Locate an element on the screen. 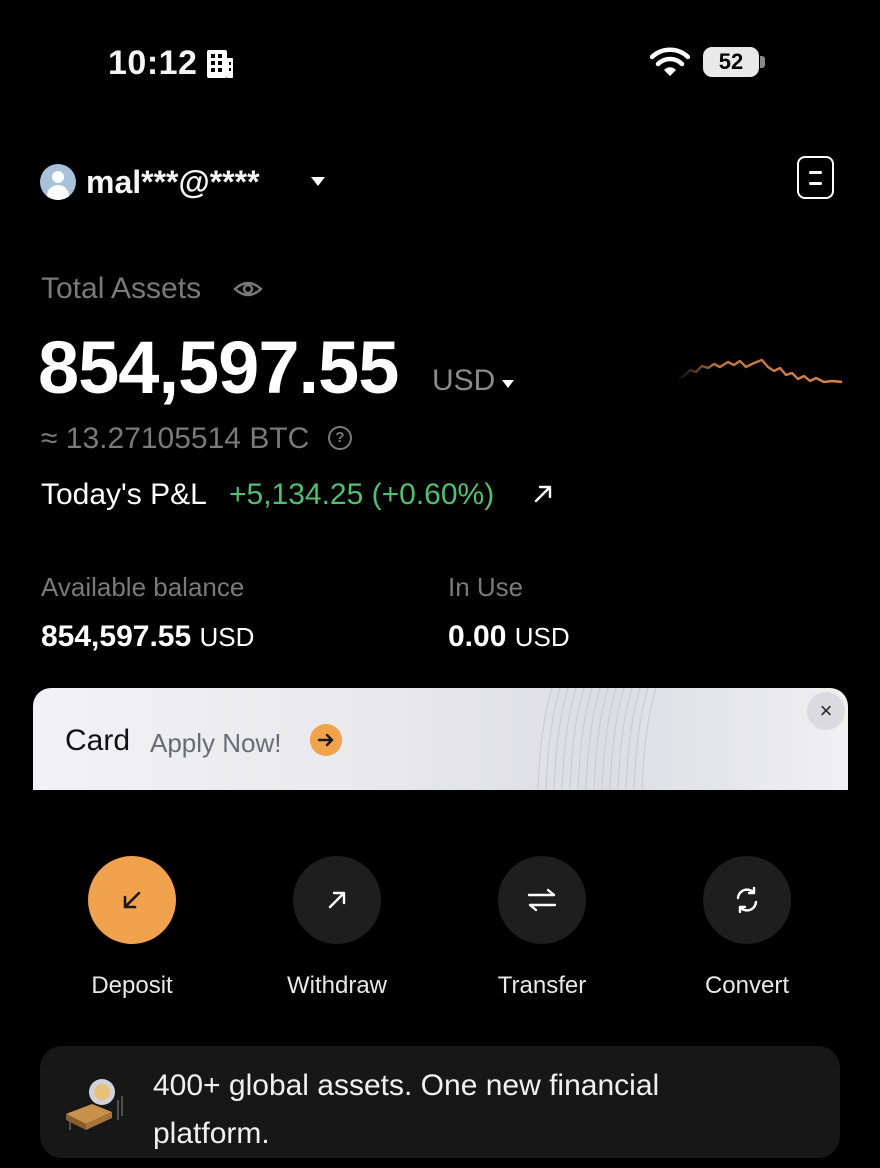 Image resolution: width=880 pixels, height=1168 pixels. deposit-circle is located at coordinates (132, 900).